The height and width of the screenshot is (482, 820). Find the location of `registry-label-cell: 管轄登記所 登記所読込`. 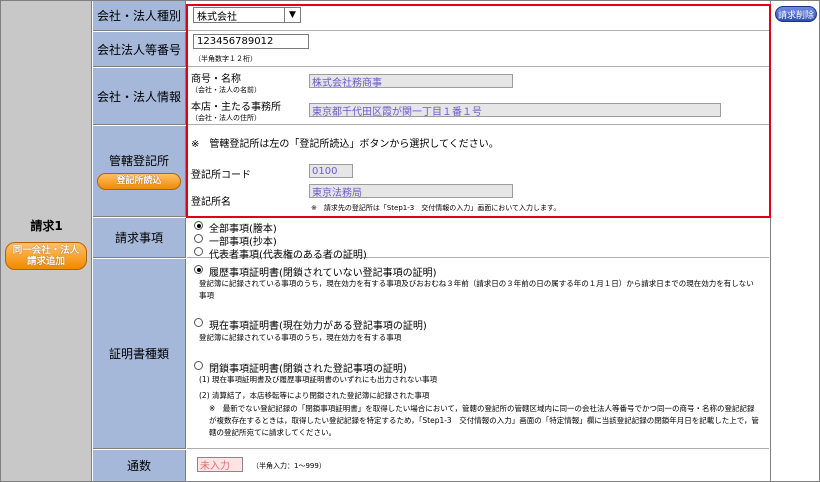

registry-label-cell: 管轄登記所 登記所読込 is located at coordinates (139, 171).